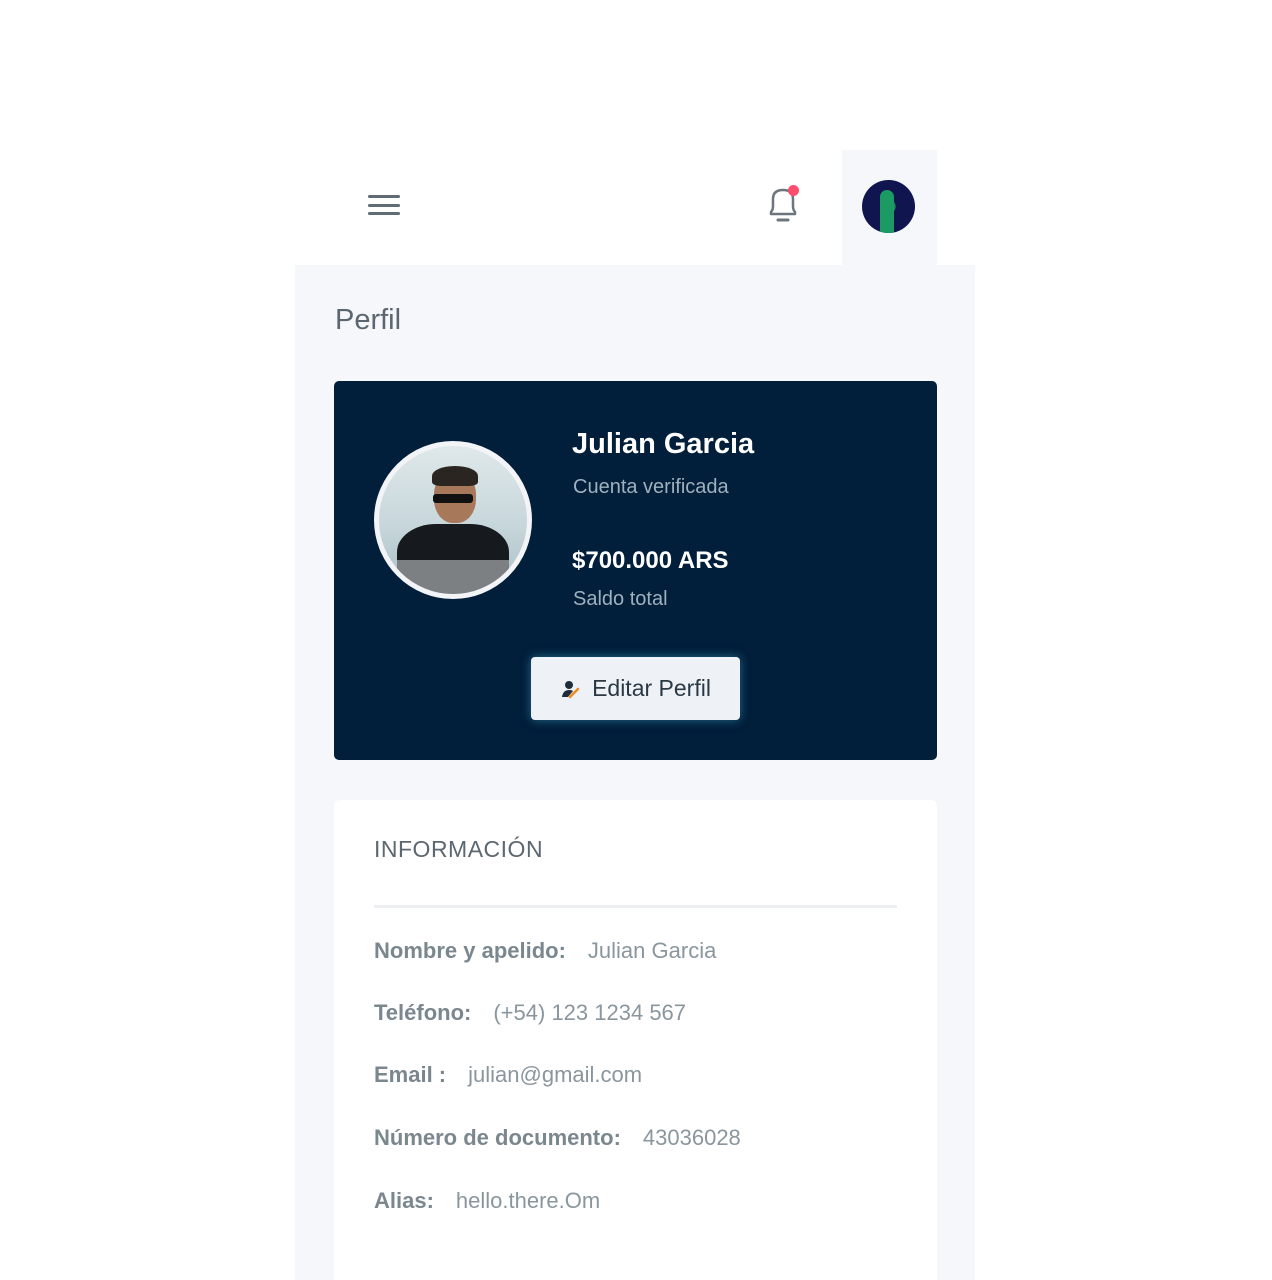 This screenshot has height=1280, width=1272. What do you see at coordinates (528, 1200) in the screenshot?
I see `info-value: hello.there.Om` at bounding box center [528, 1200].